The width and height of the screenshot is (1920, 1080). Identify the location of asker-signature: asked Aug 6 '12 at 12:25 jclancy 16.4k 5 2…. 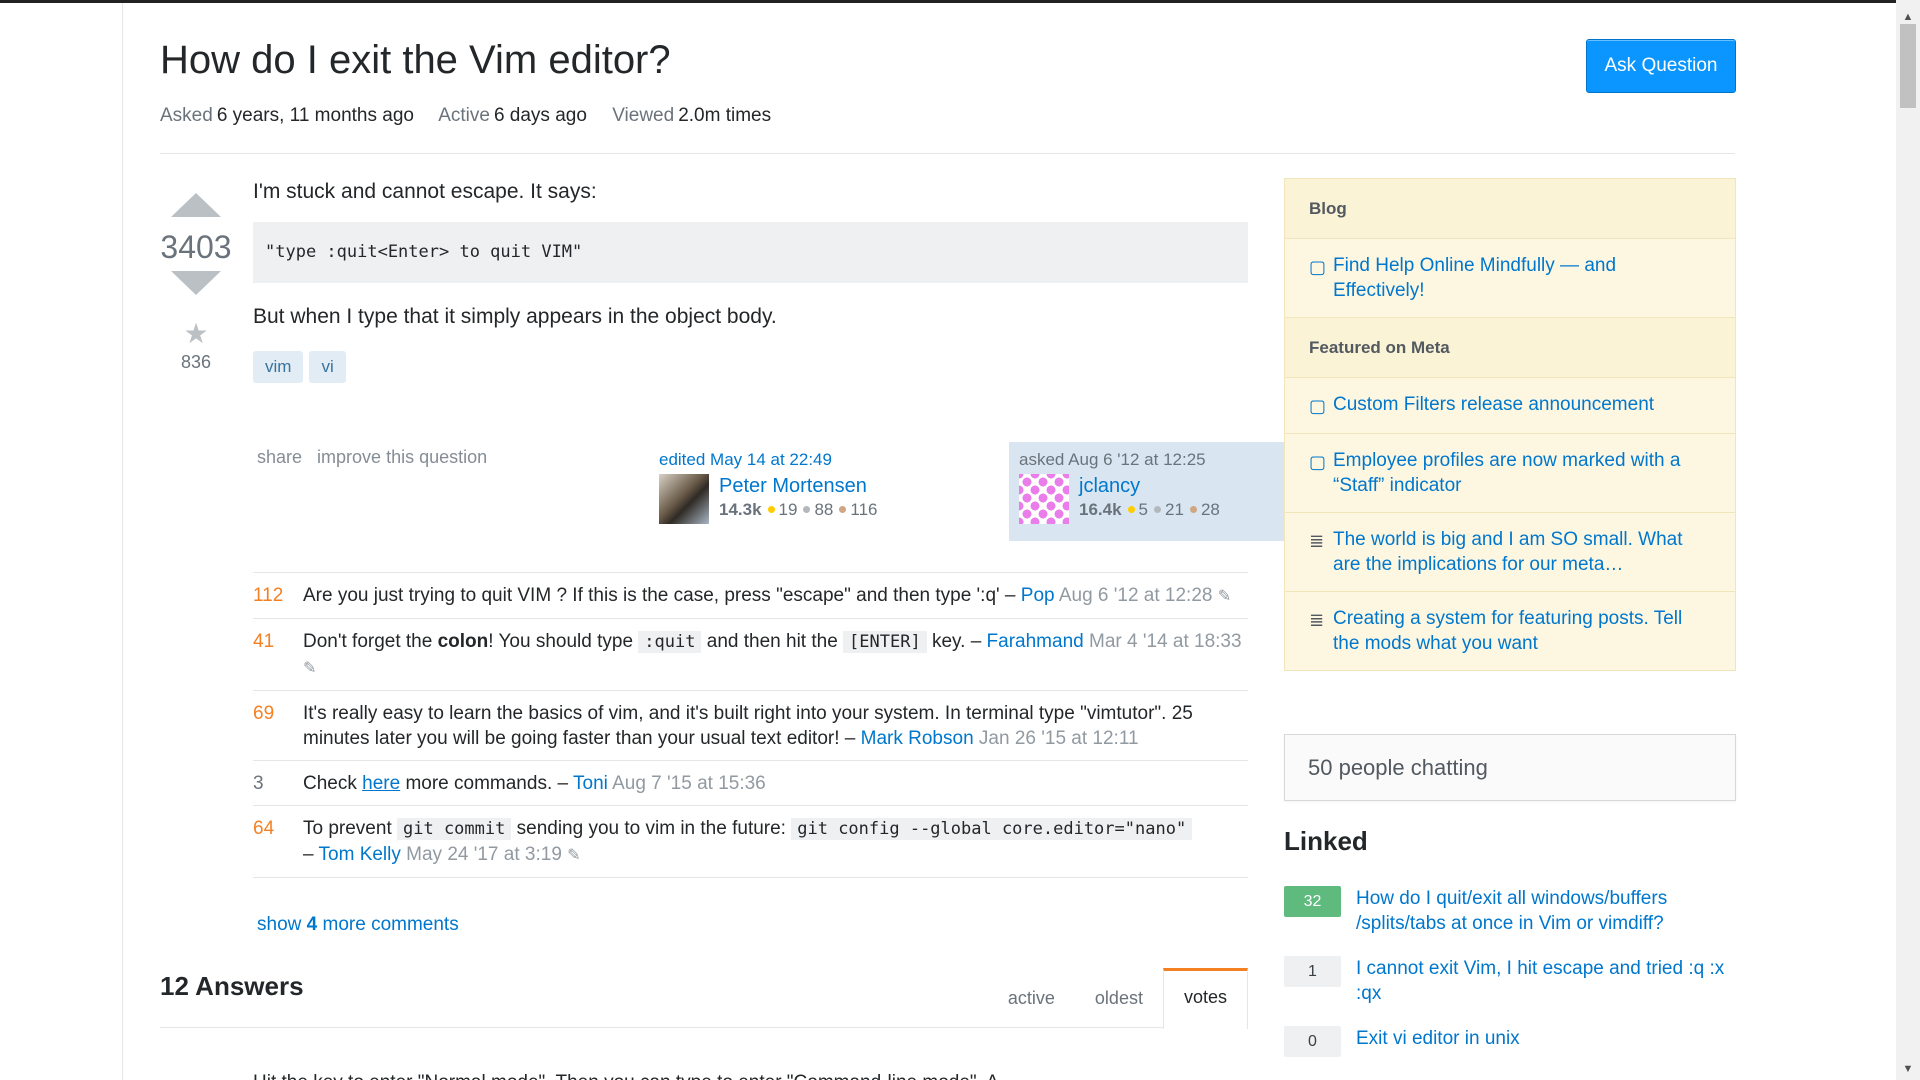
(1159, 491).